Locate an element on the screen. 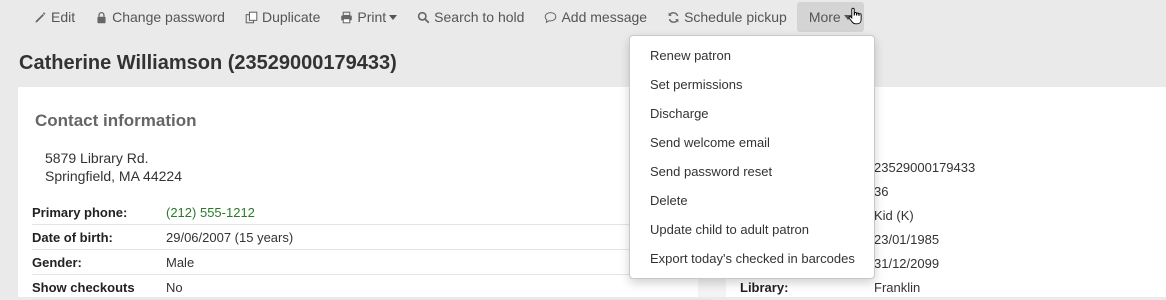 Image resolution: width=1166 pixels, height=300 pixels. edit-button: Edit is located at coordinates (54, 17).